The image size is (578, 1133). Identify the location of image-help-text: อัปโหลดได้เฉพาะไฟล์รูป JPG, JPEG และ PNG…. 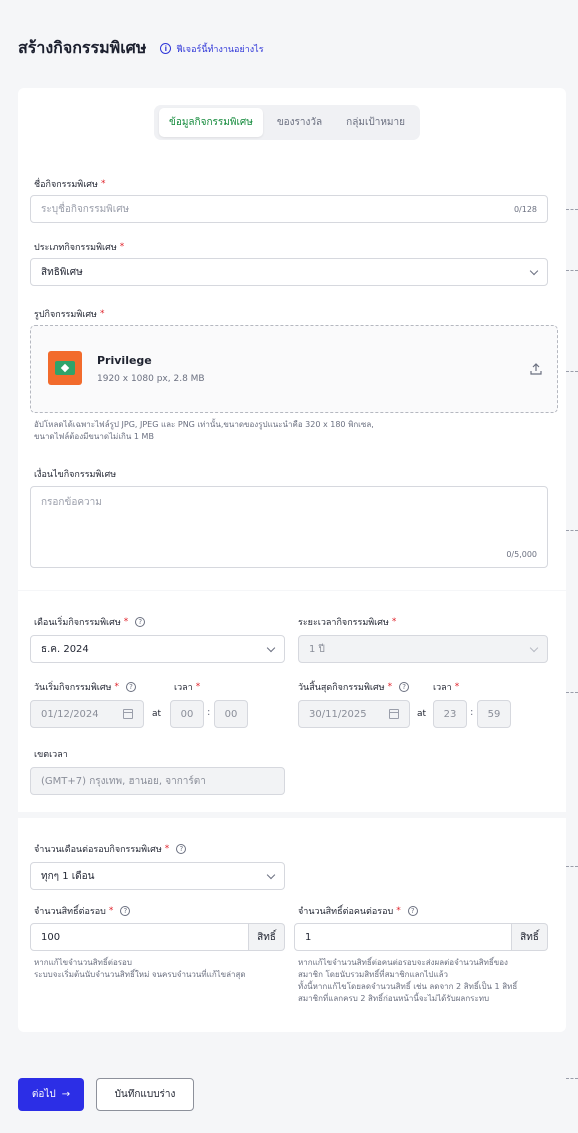
(204, 430).